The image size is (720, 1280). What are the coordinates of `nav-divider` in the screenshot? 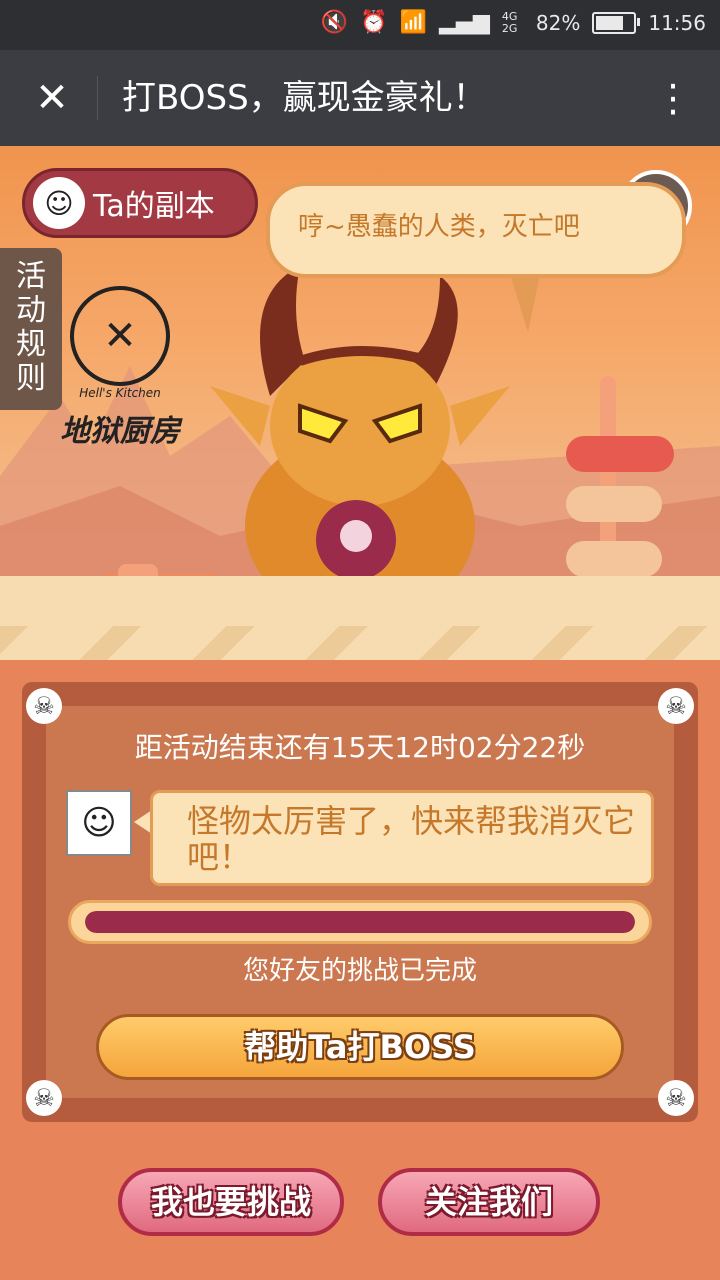 It's located at (97, 98).